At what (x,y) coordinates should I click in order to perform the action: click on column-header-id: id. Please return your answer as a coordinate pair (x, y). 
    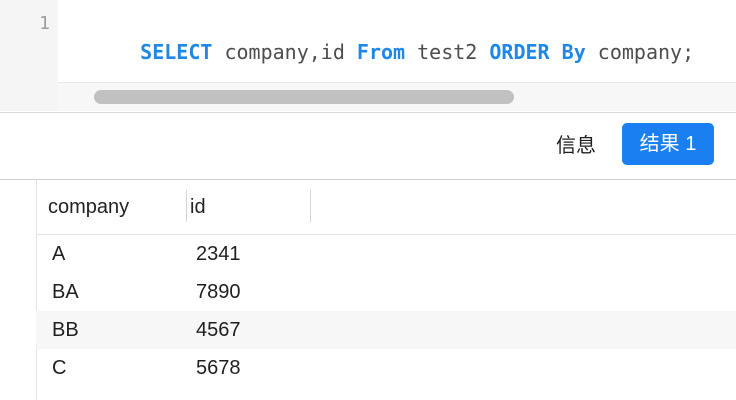
    Looking at the image, I should click on (198, 207).